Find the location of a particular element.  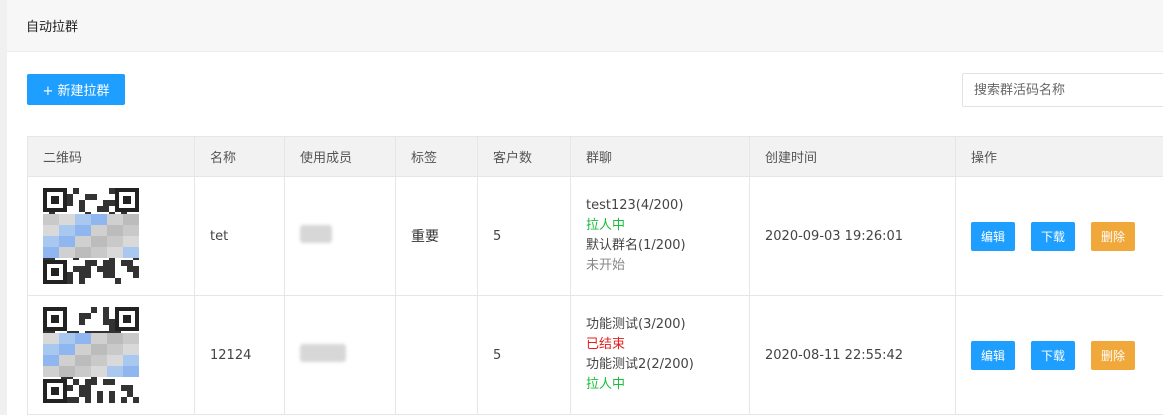

column-header-actions: 操作 is located at coordinates (1059, 156).